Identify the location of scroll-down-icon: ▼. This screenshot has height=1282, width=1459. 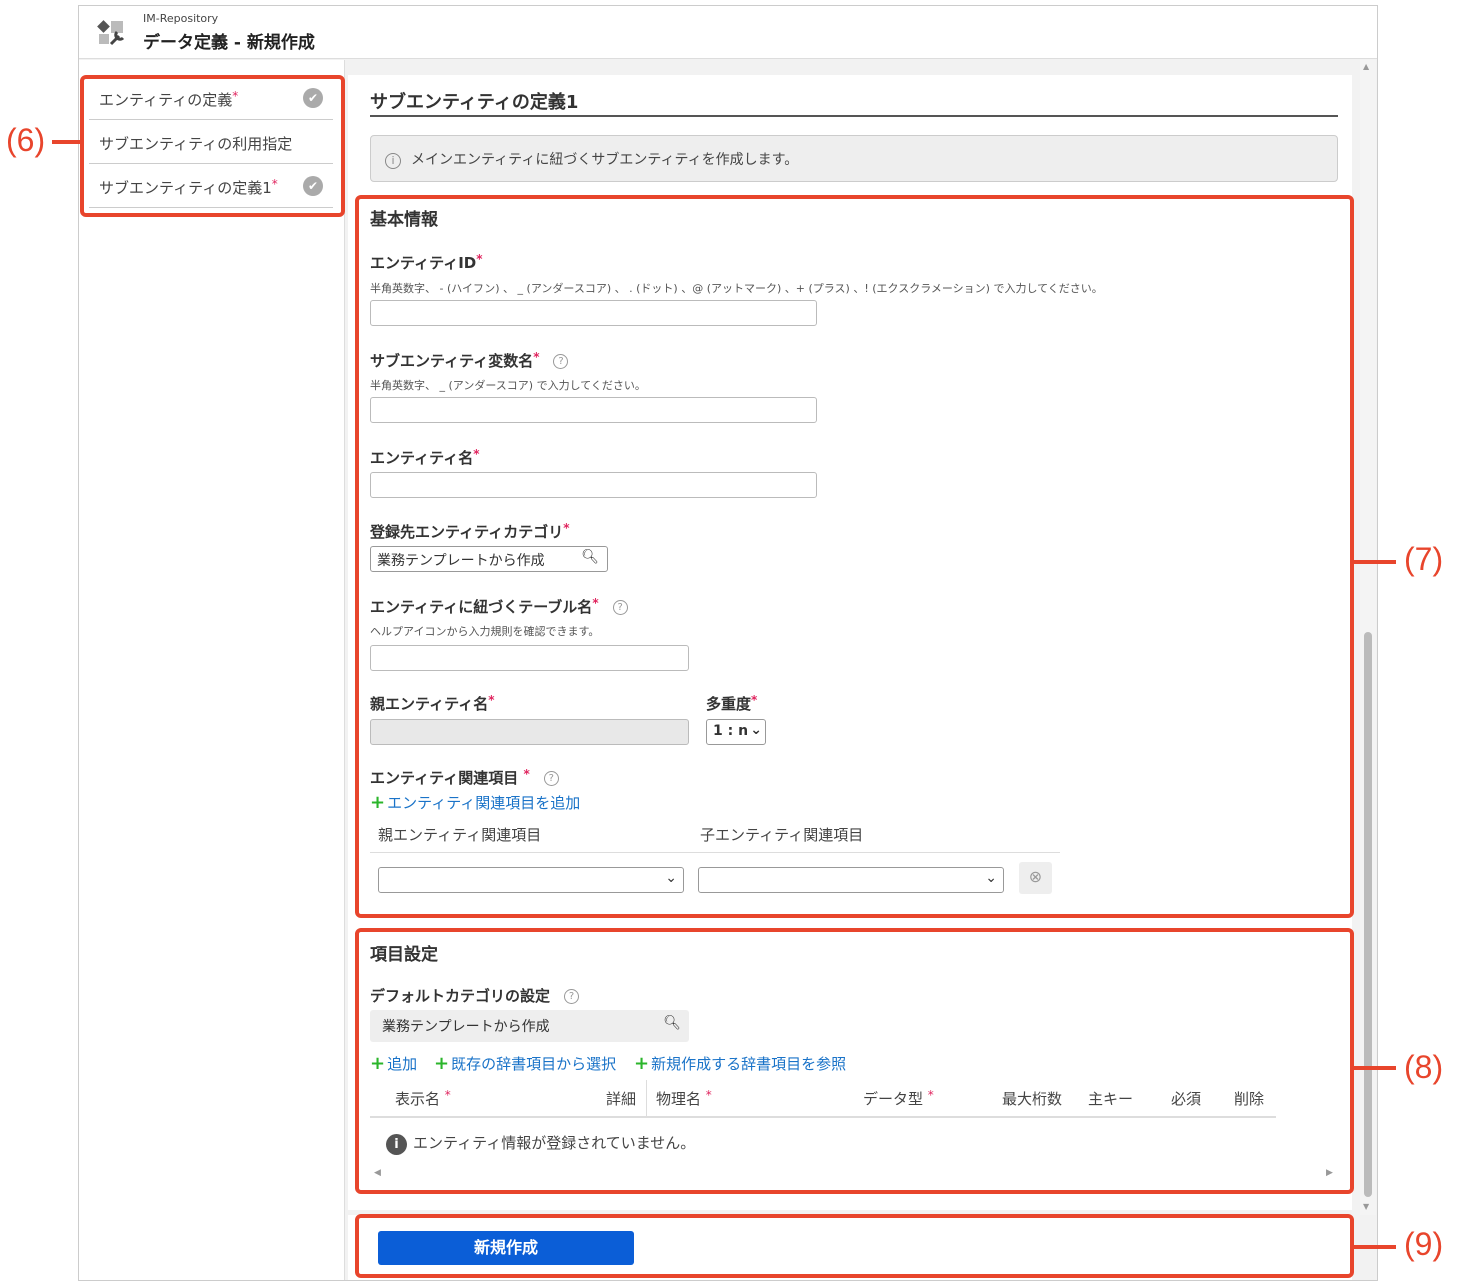
(1366, 1206).